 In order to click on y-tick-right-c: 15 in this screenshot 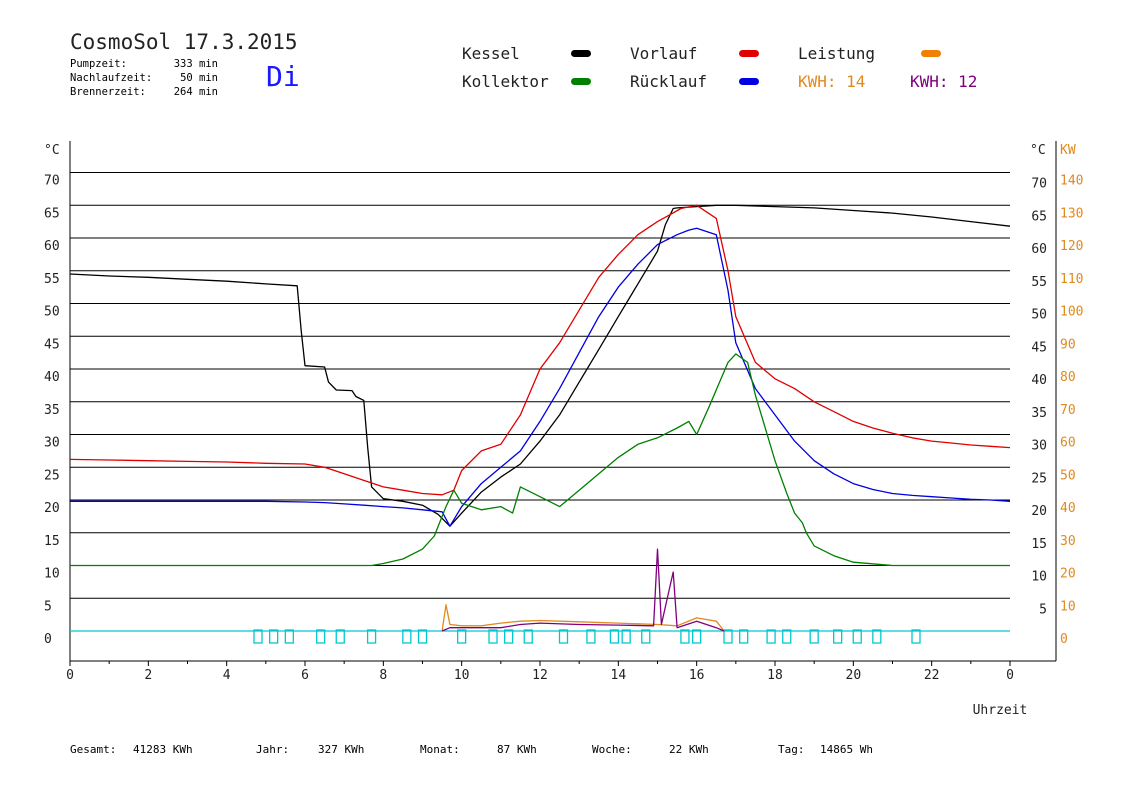, I will do `click(1039, 544)`.